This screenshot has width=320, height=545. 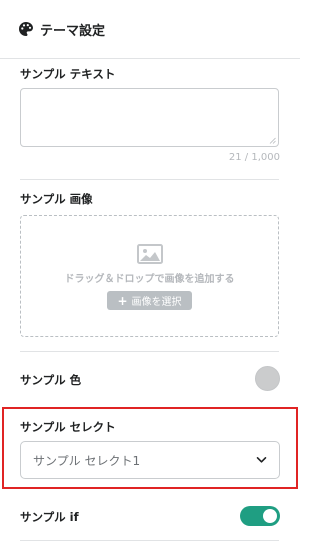 I want to click on color-section-label: サンプル 色, so click(x=51, y=380).